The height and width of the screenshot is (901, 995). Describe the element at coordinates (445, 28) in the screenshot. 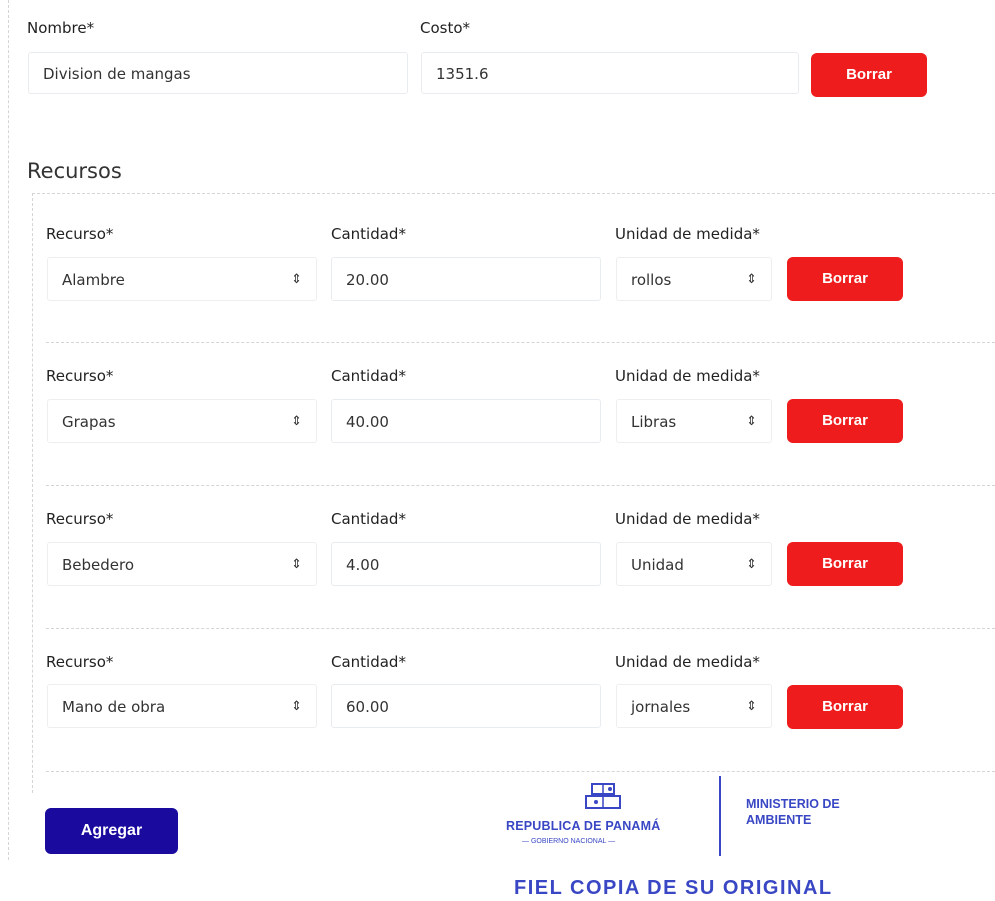

I see `cost-label: Costo*` at that location.